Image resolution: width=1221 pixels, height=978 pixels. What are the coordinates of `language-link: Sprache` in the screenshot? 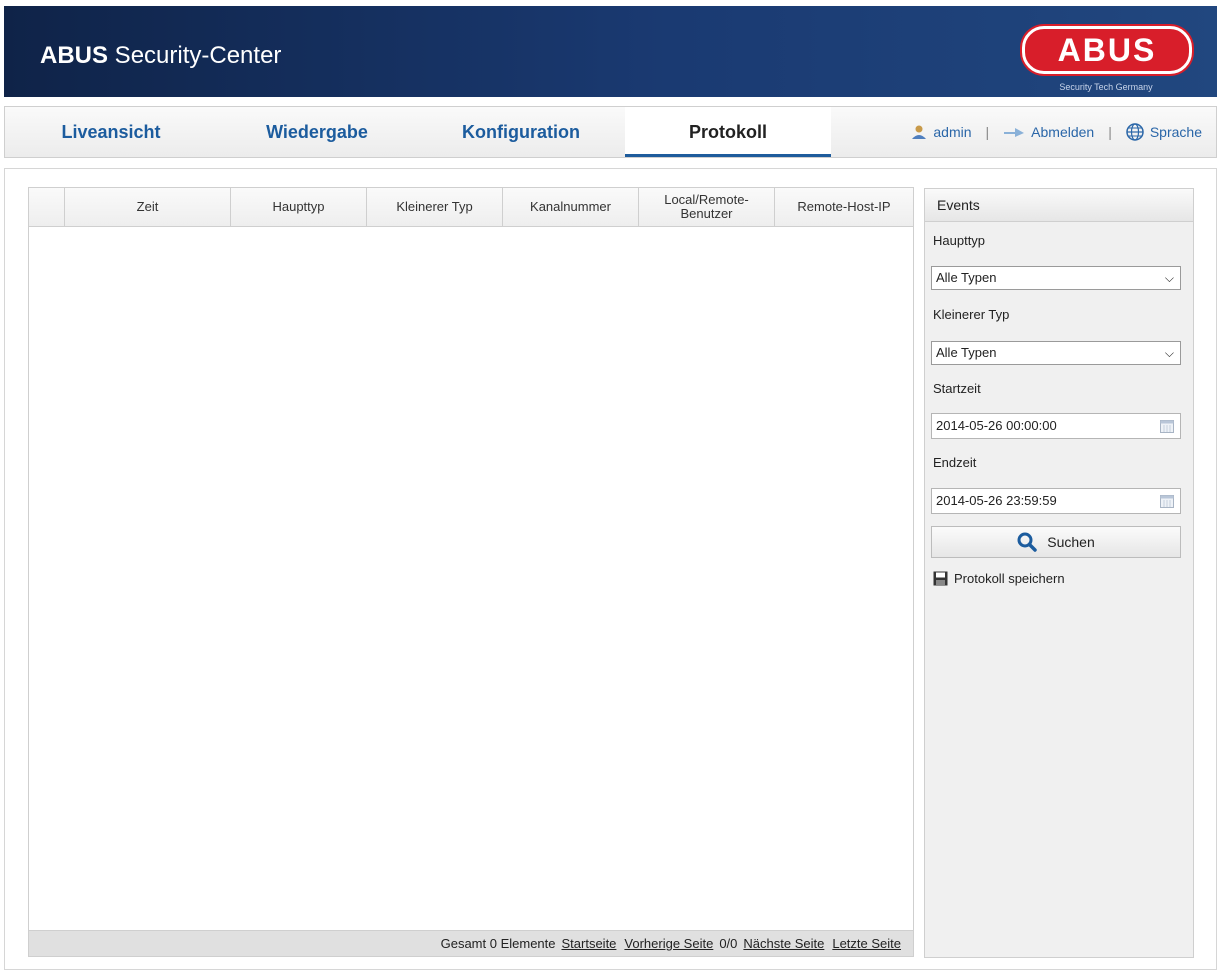 It's located at (1176, 132).